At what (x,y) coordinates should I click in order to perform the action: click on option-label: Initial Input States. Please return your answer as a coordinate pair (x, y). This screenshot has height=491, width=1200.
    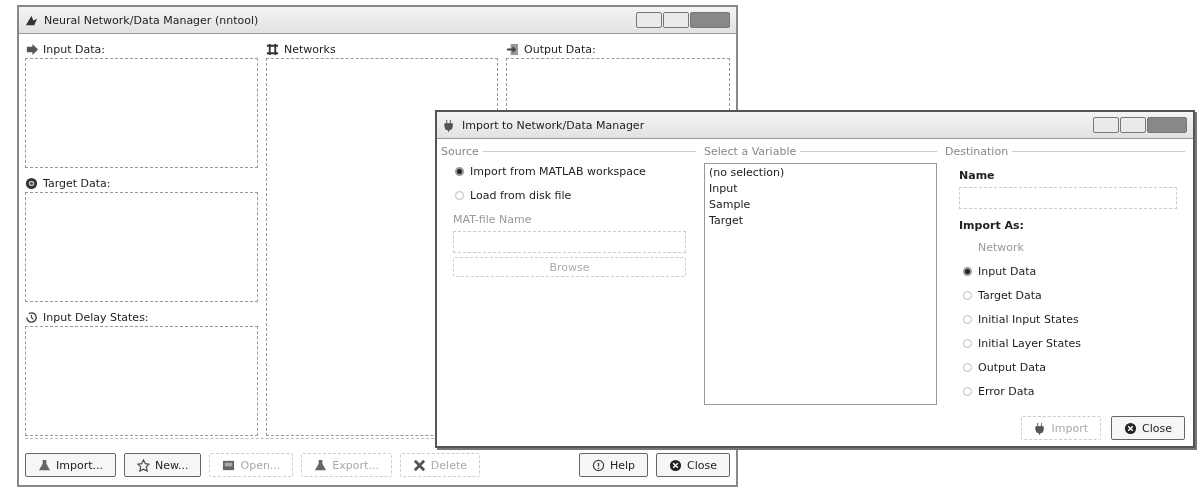
    Looking at the image, I should click on (1028, 319).